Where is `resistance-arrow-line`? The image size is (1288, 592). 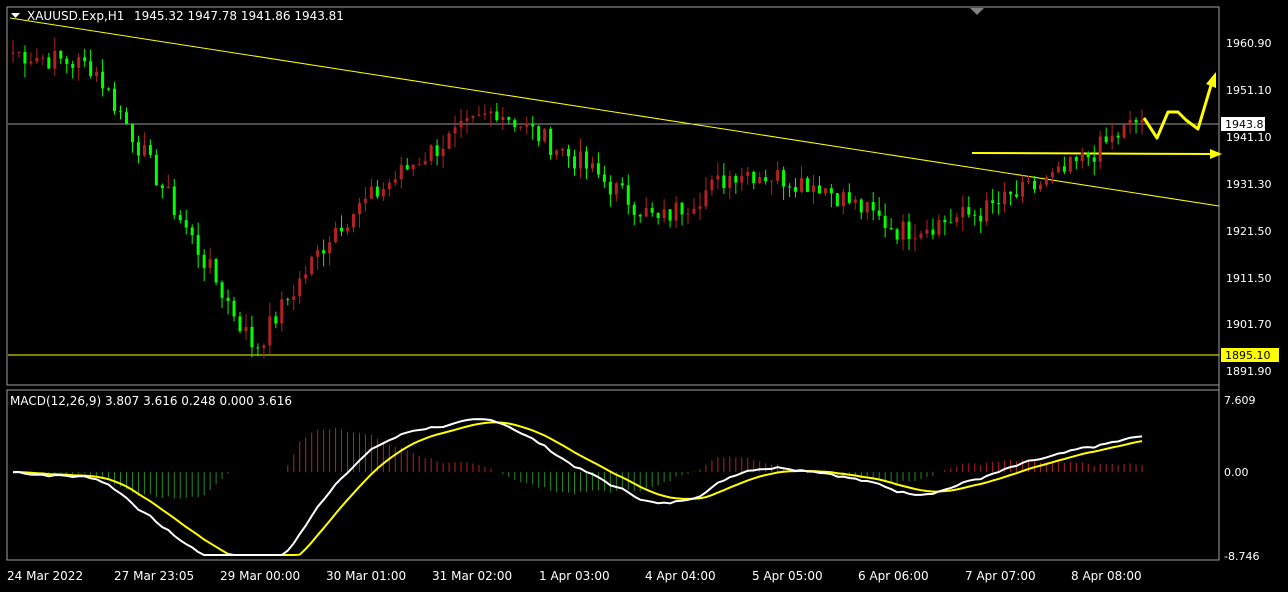
resistance-arrow-line is located at coordinates (1092, 153).